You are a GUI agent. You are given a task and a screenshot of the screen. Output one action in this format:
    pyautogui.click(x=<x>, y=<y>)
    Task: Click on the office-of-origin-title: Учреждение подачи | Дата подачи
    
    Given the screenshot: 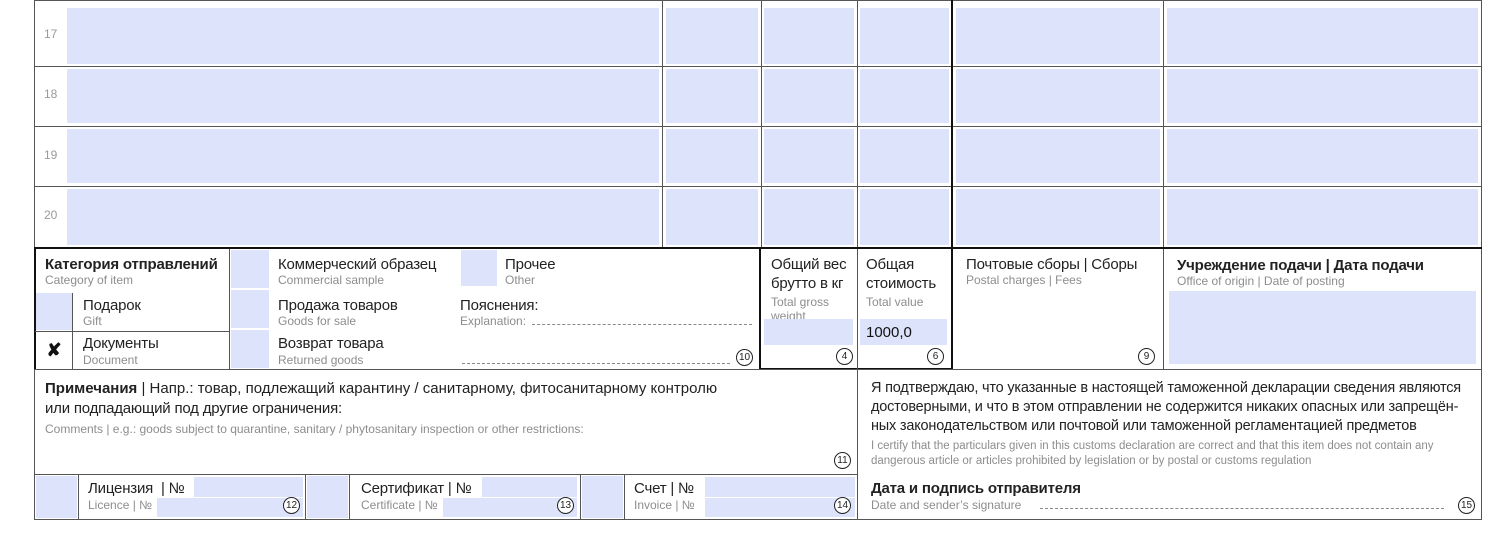 What is the action you would take?
    pyautogui.click(x=1300, y=265)
    